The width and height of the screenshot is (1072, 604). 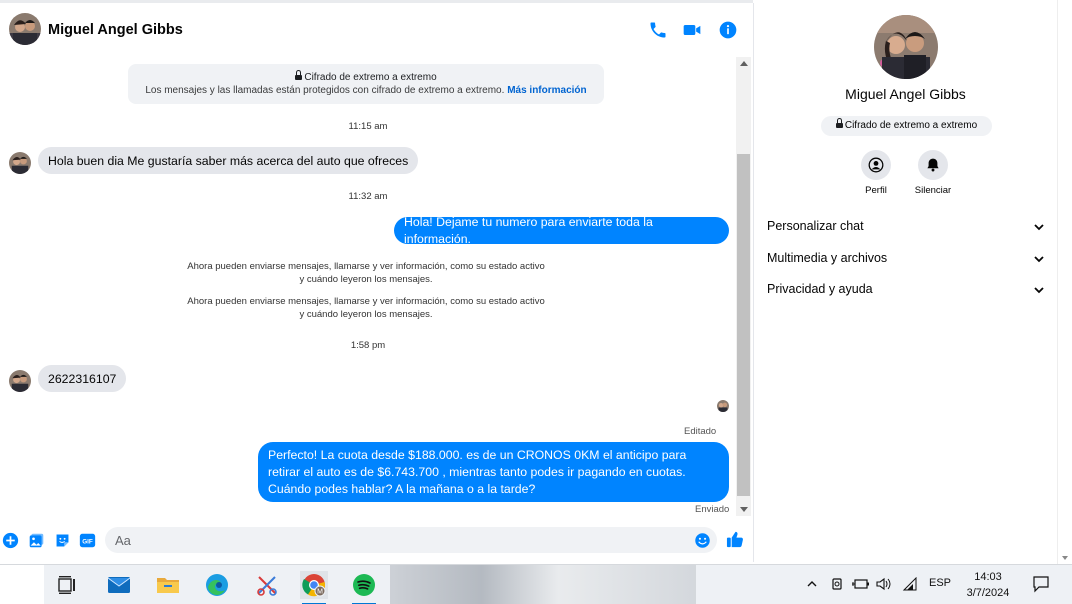 What do you see at coordinates (907, 292) in the screenshot?
I see `section-privacy-help: Privacidad y ayuda` at bounding box center [907, 292].